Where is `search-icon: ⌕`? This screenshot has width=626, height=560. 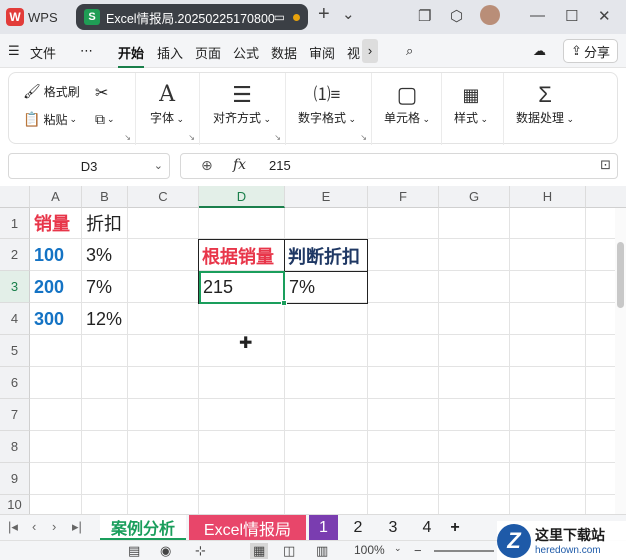
search-icon: ⌕ is located at coordinates (409, 51).